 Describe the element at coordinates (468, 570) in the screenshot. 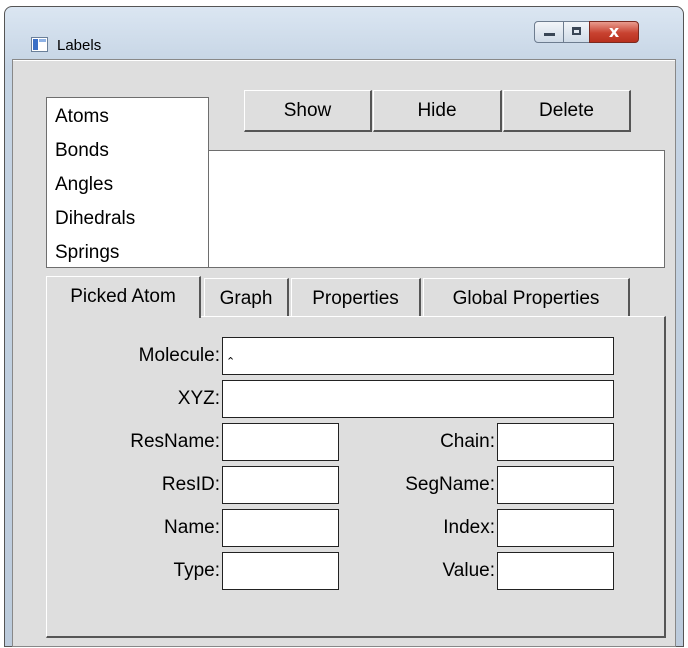

I see `value-label: Value:` at that location.